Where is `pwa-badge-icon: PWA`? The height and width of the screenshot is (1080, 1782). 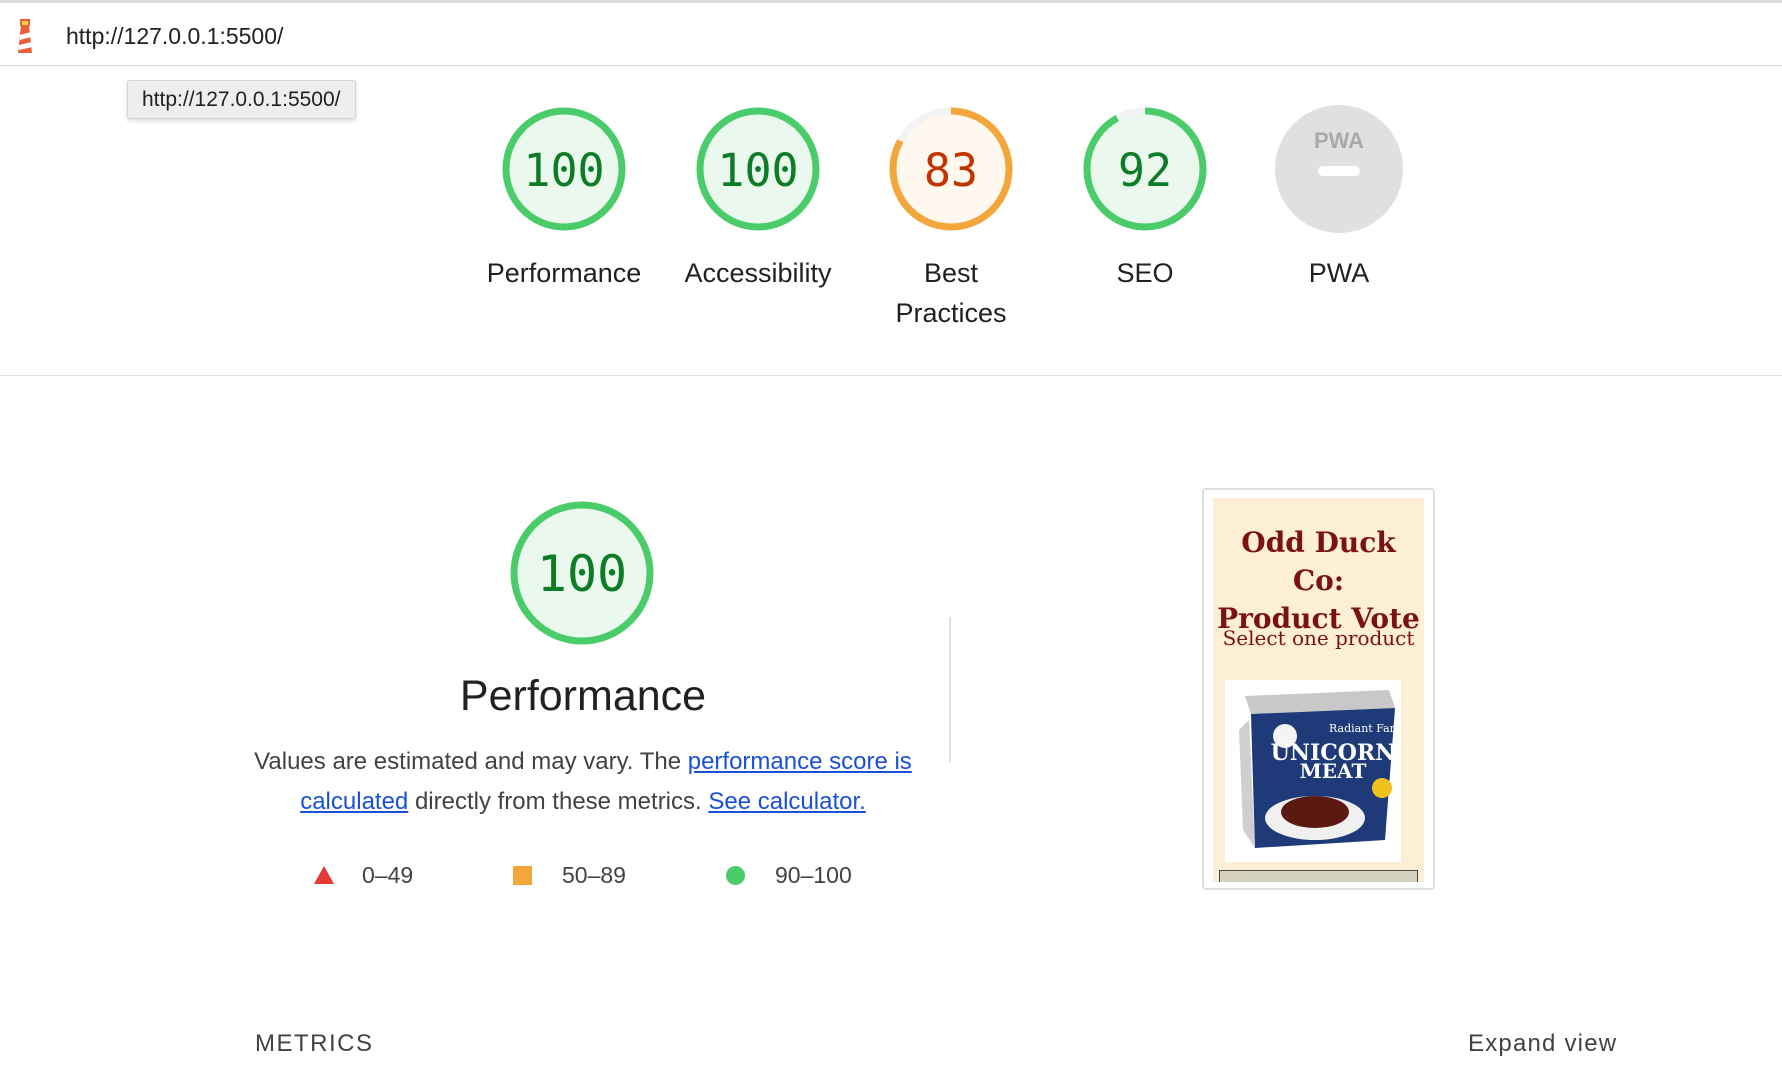
pwa-badge-icon: PWA is located at coordinates (1339, 169).